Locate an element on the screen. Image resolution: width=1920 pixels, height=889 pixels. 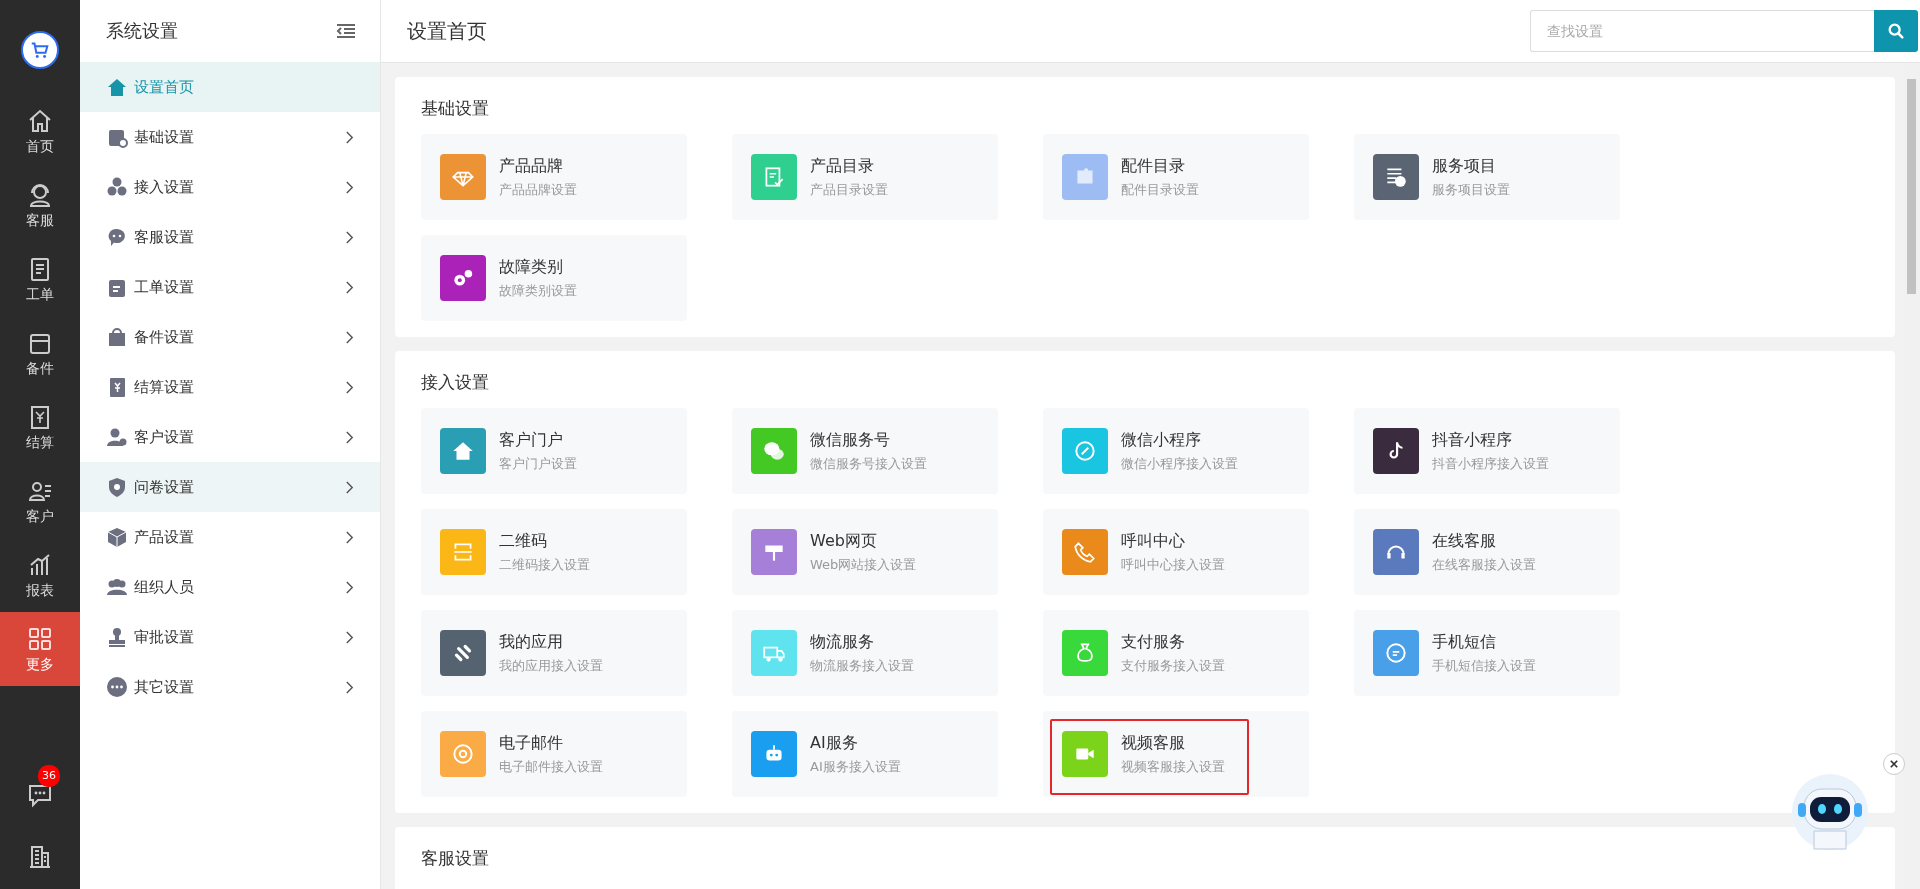
settings-card: 视频客服 视频客服接入设置 is located at coordinates (1176, 754).